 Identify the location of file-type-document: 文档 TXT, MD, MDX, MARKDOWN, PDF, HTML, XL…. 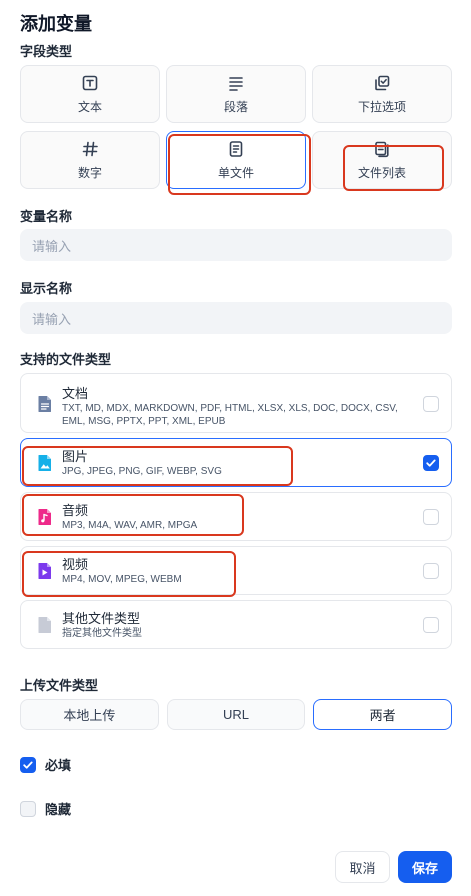
(236, 403).